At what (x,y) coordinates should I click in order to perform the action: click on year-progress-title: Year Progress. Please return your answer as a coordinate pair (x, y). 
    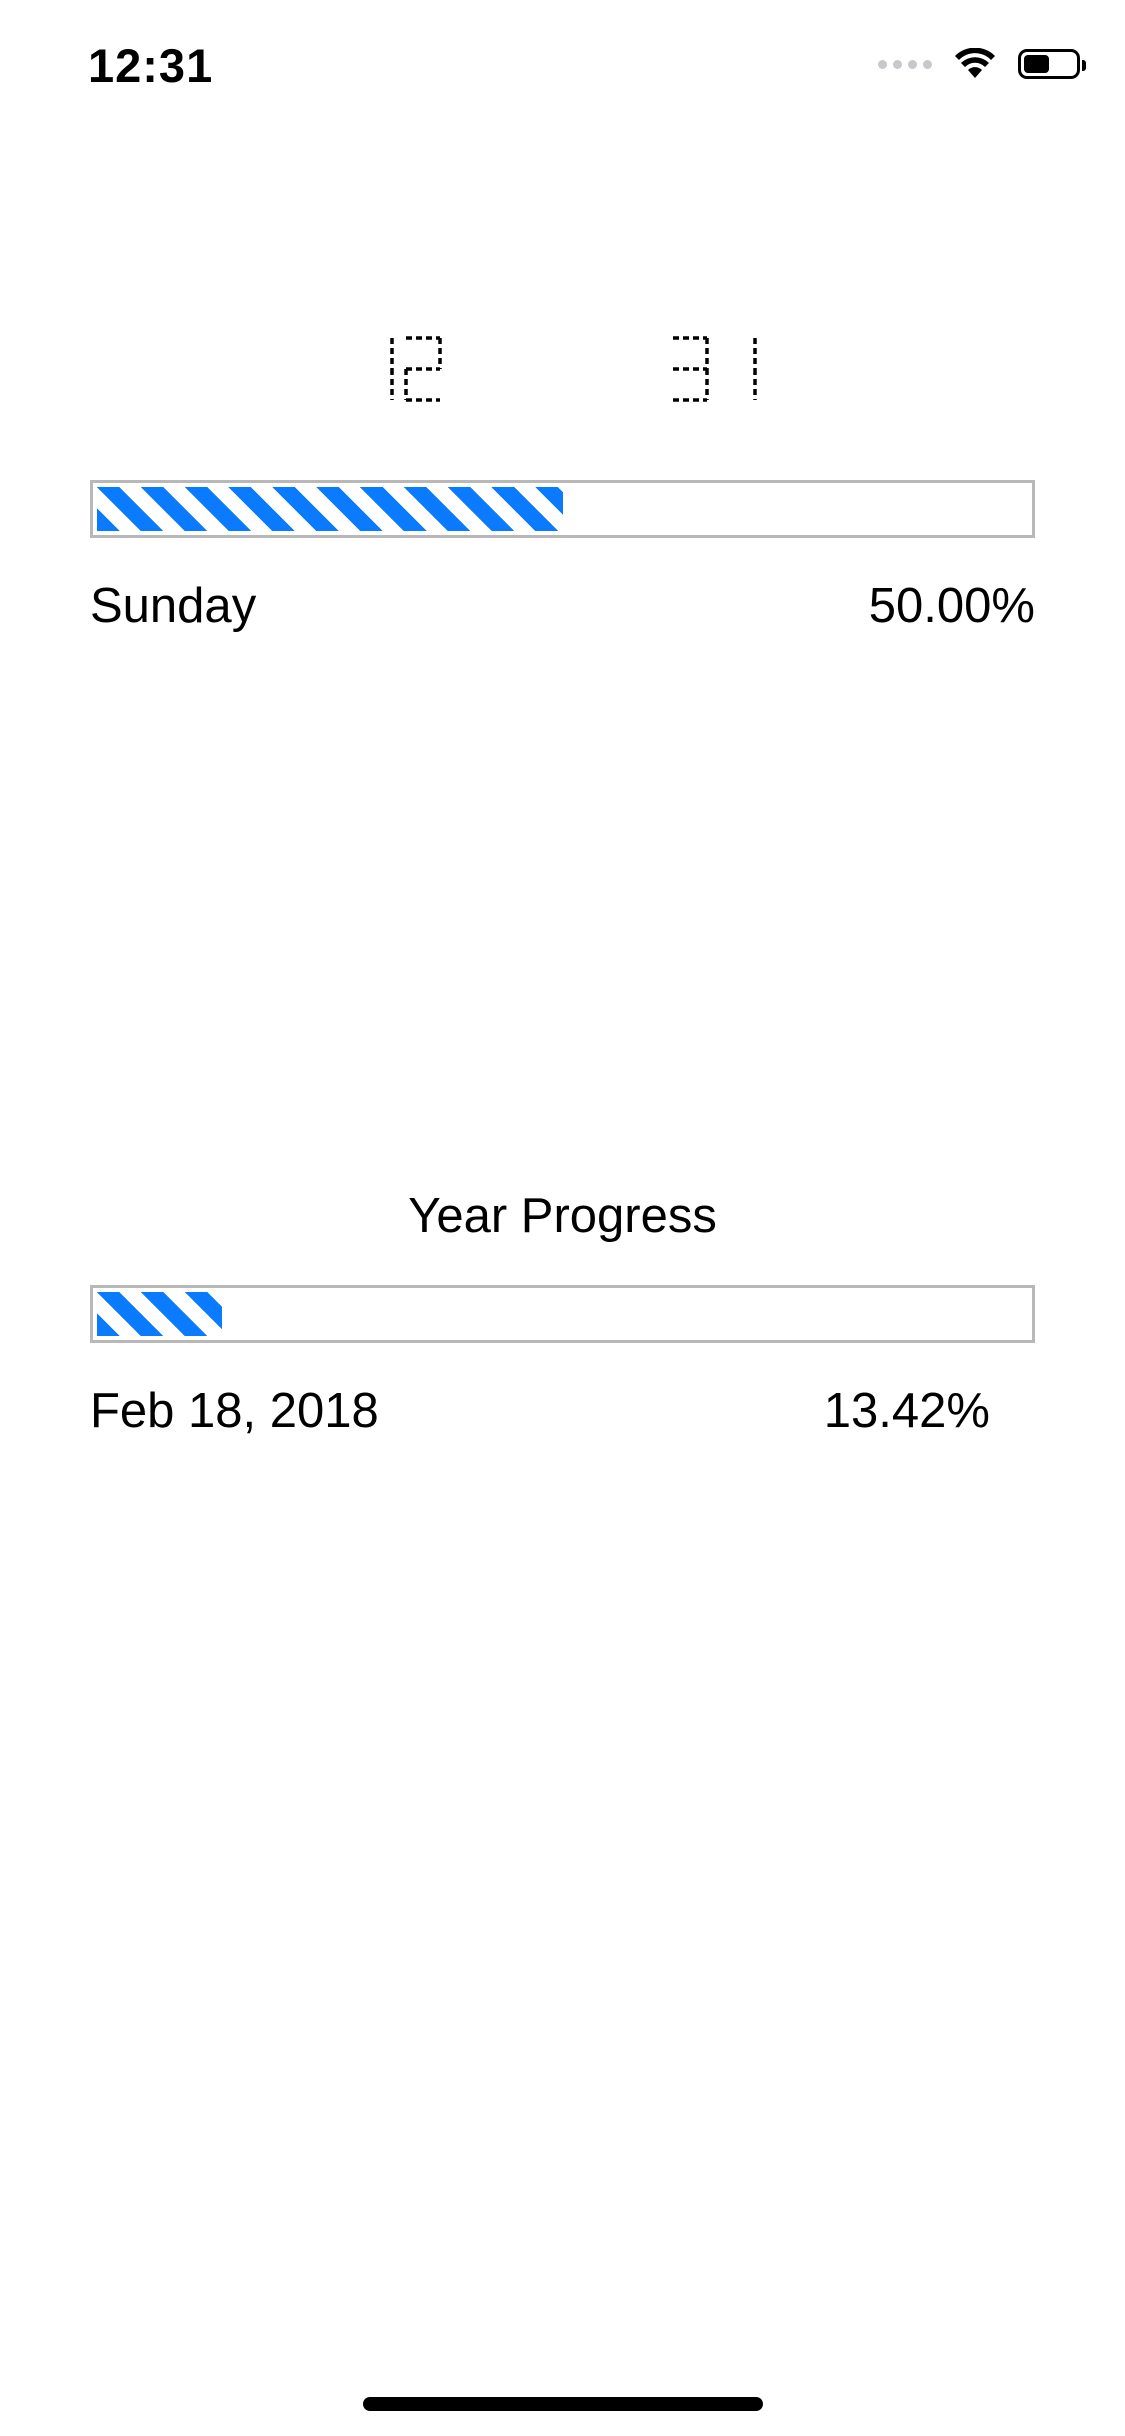
    Looking at the image, I should click on (562, 1216).